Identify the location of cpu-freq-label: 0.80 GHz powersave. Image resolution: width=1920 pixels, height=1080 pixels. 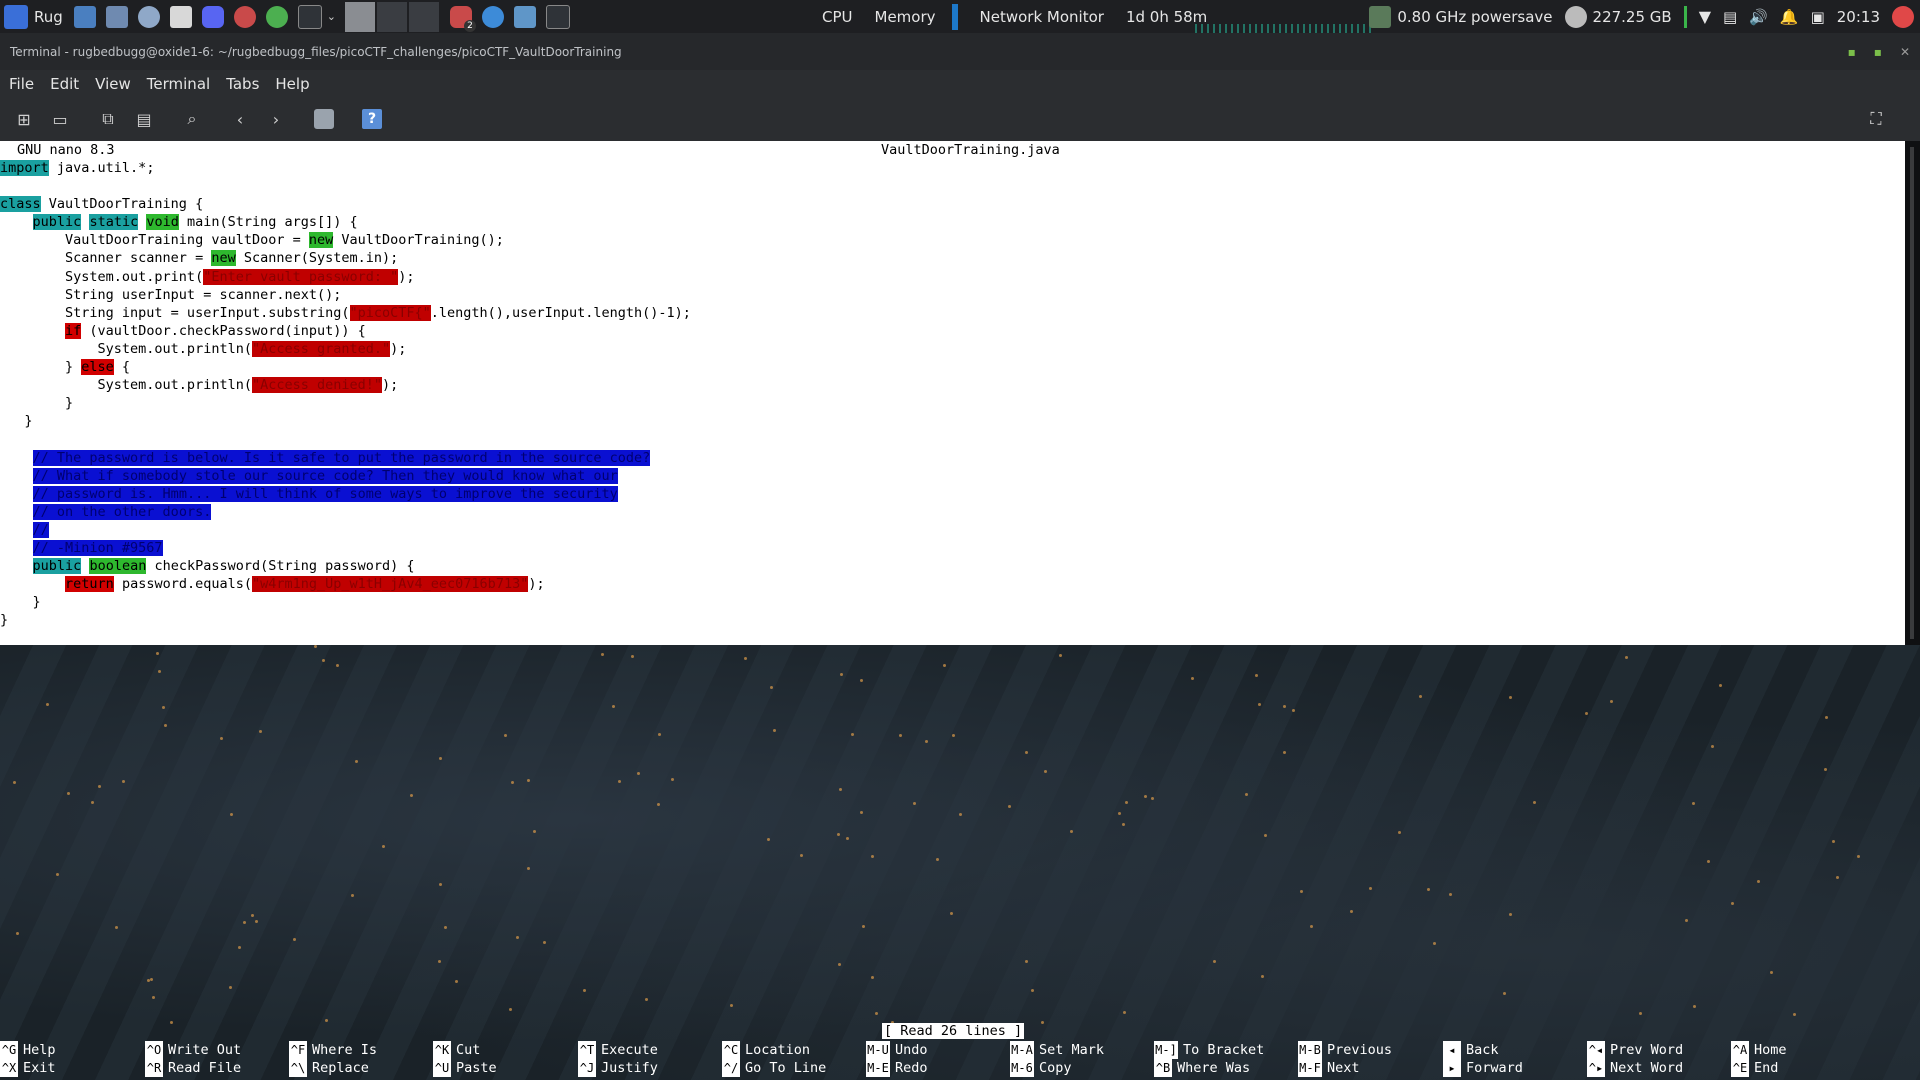
(1474, 17).